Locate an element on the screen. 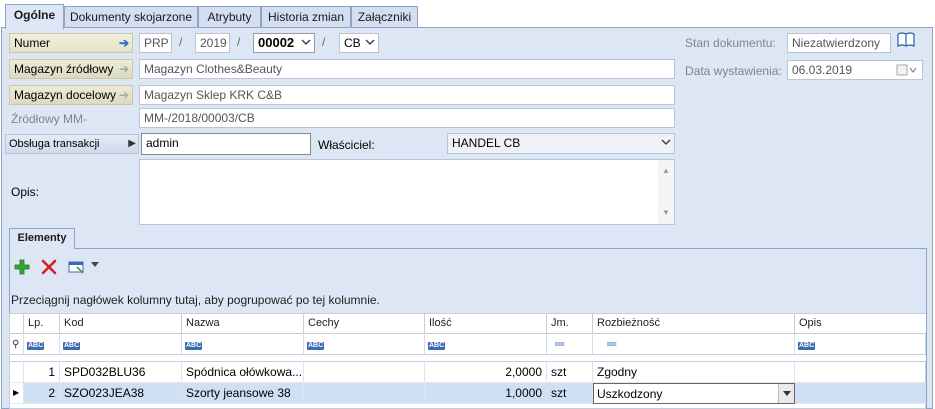 Image resolution: width=935 pixels, height=409 pixels. cell-kod: SPD032BLU36 is located at coordinates (121, 372).